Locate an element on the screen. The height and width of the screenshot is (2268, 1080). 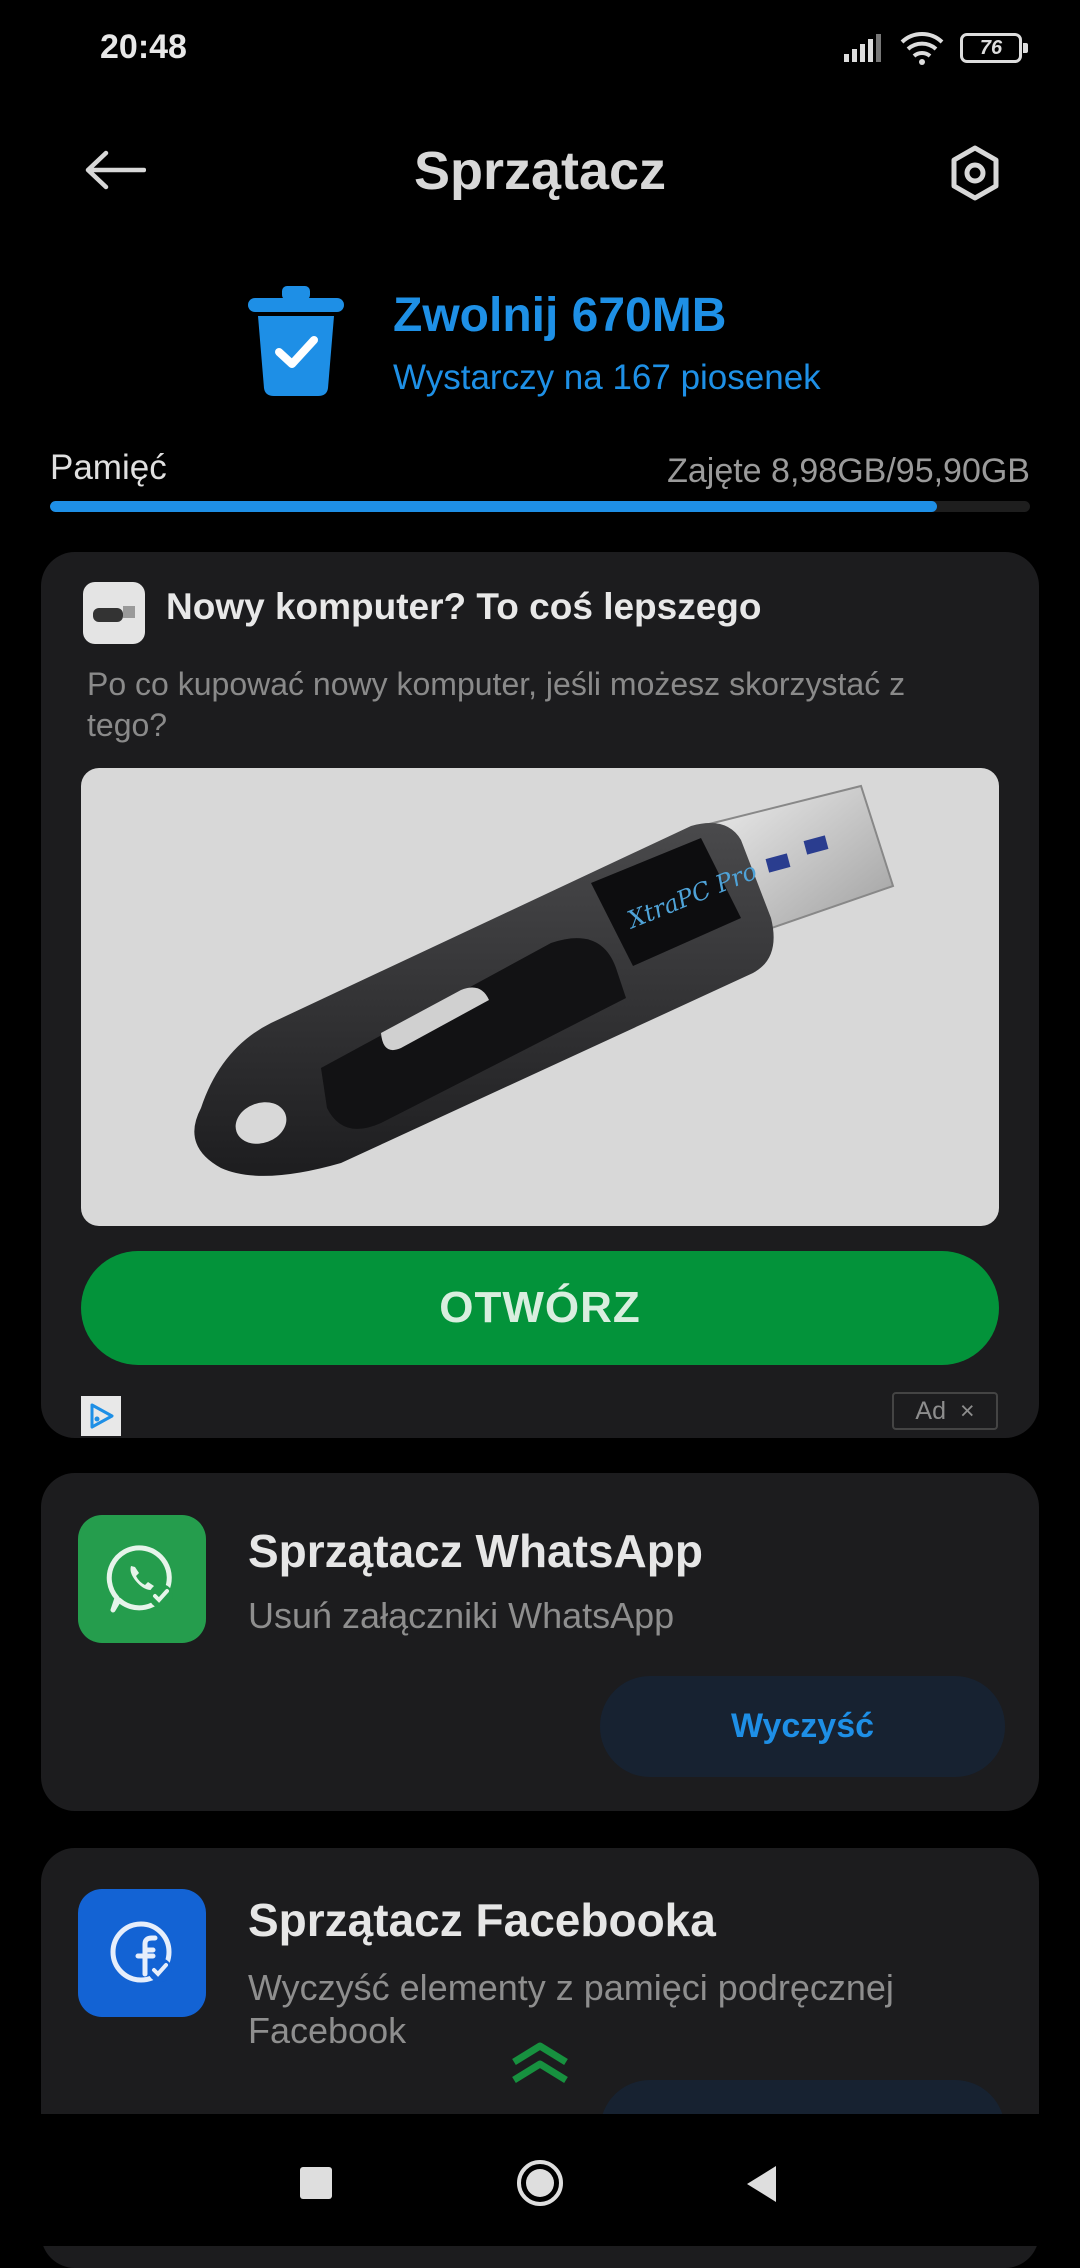
storage-progress-fill is located at coordinates (493, 506).